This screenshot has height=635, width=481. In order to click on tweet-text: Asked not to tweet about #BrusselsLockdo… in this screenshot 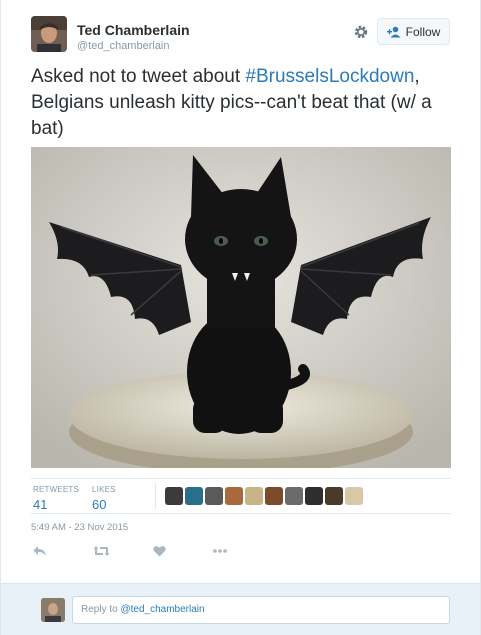, I will do `click(243, 103)`.